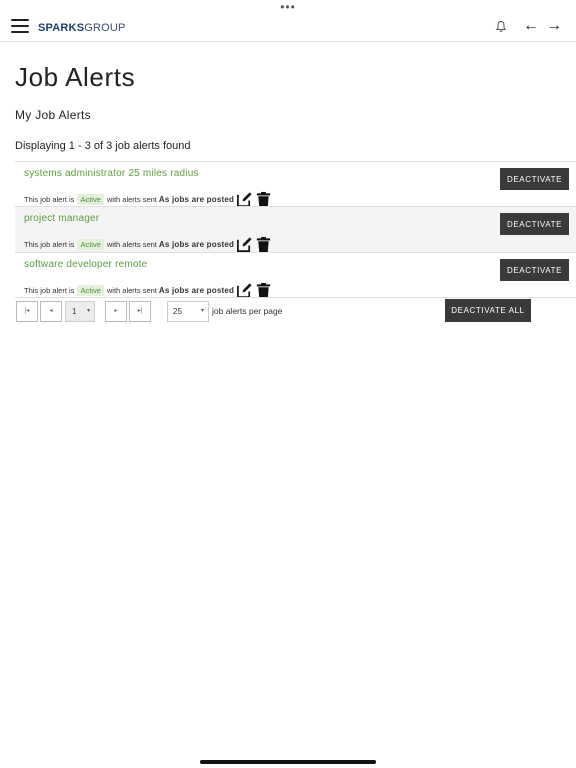  Describe the element at coordinates (263, 244) in the screenshot. I see `trash-icon` at that location.